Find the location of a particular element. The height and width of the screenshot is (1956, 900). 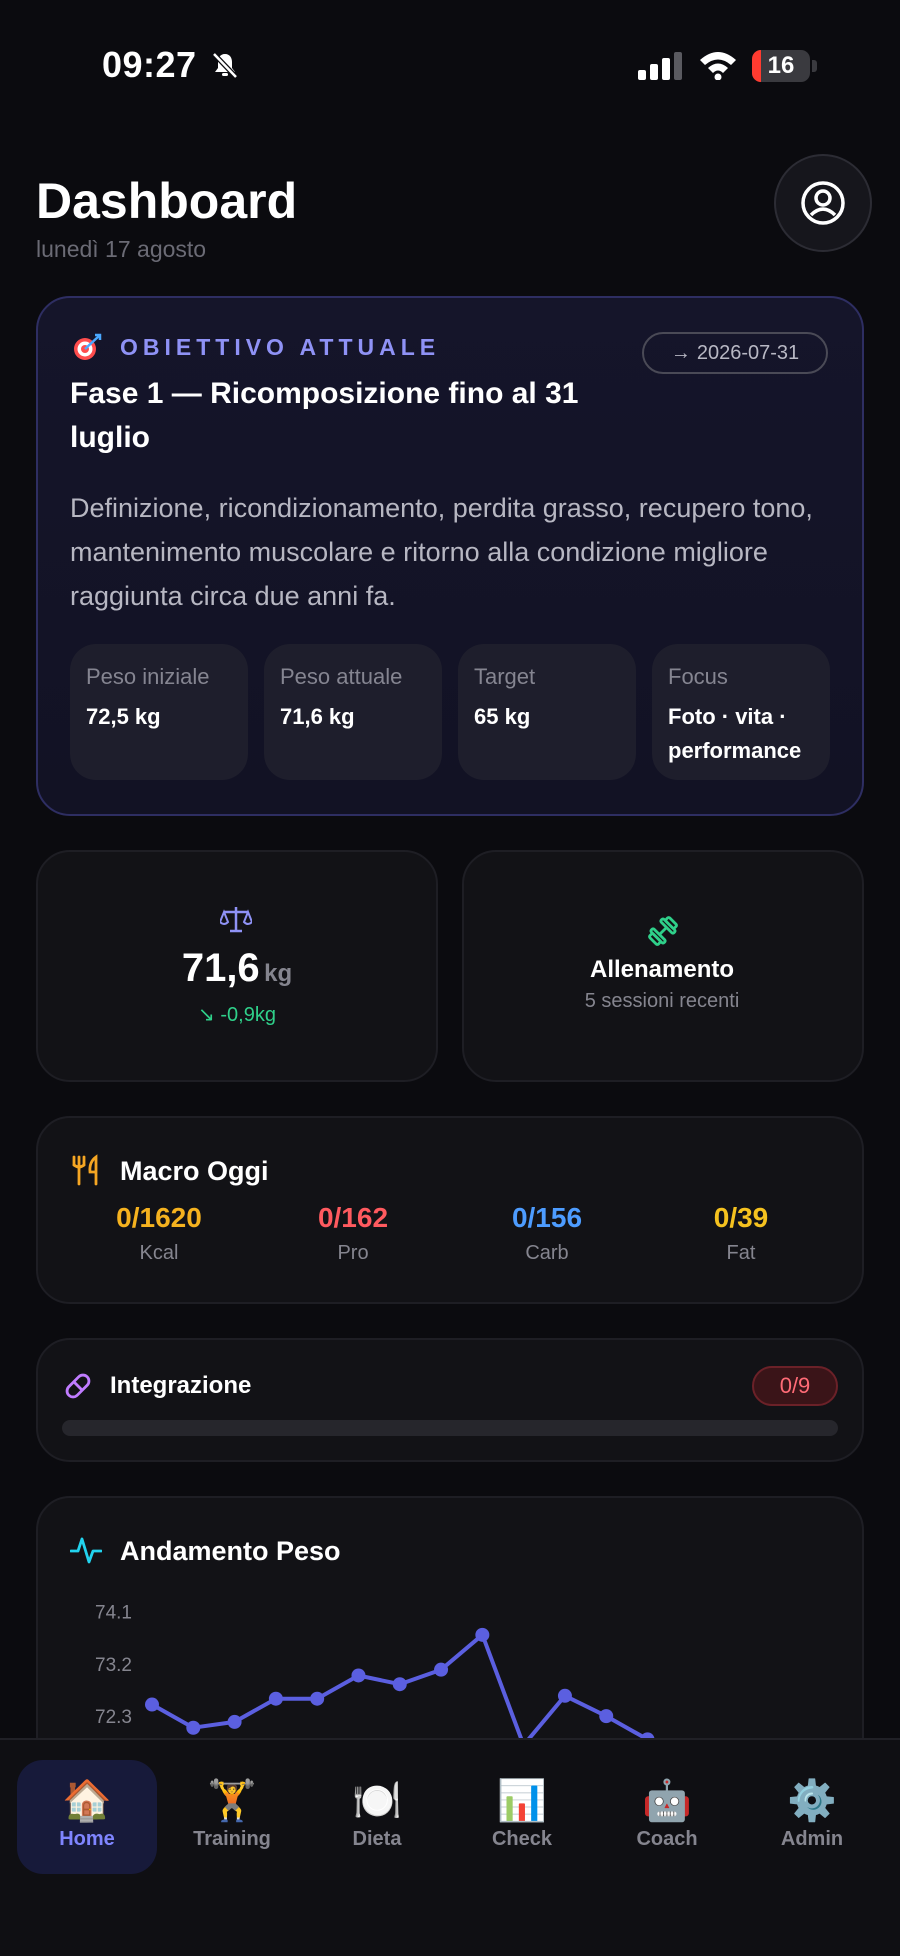

tab-label: Training is located at coordinates (232, 1839).